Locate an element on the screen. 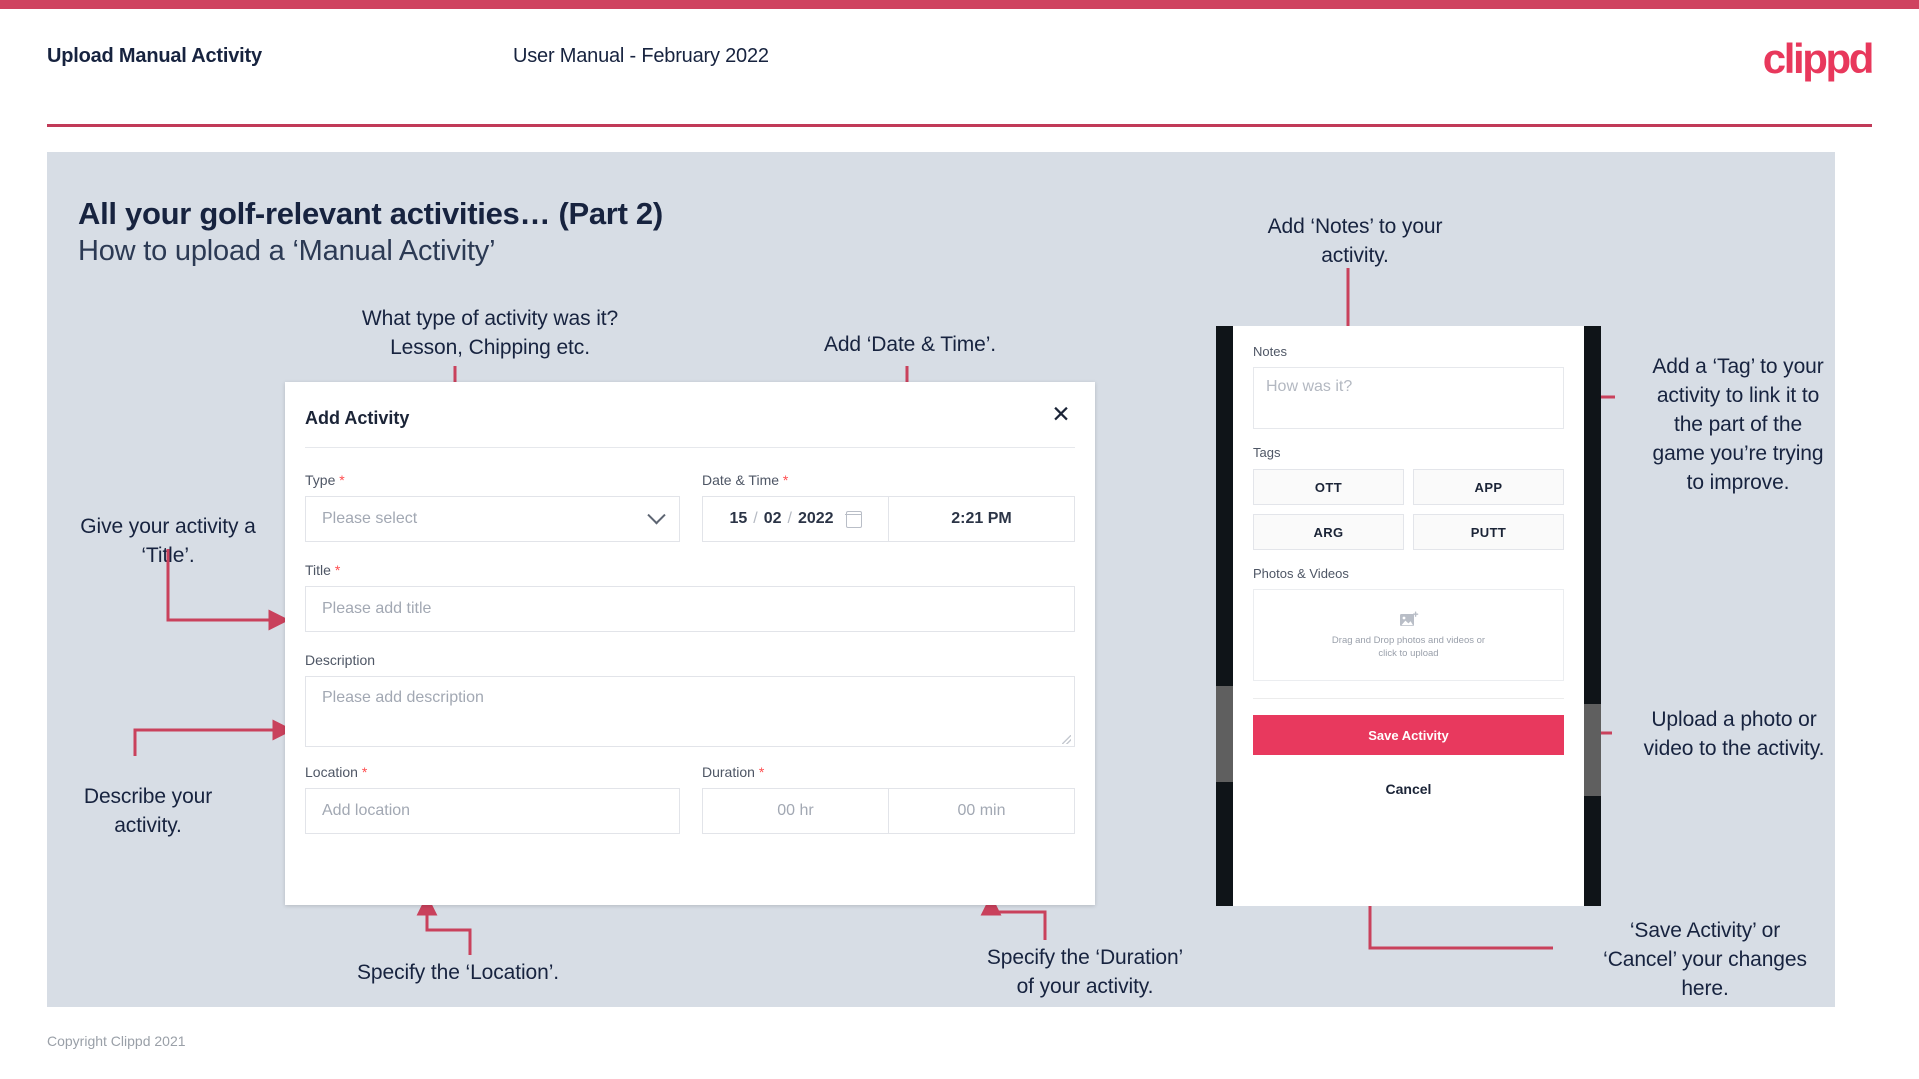 The width and height of the screenshot is (1919, 1079). datetime-control: 15 / 02 / 2022 2:21 PM is located at coordinates (888, 519).